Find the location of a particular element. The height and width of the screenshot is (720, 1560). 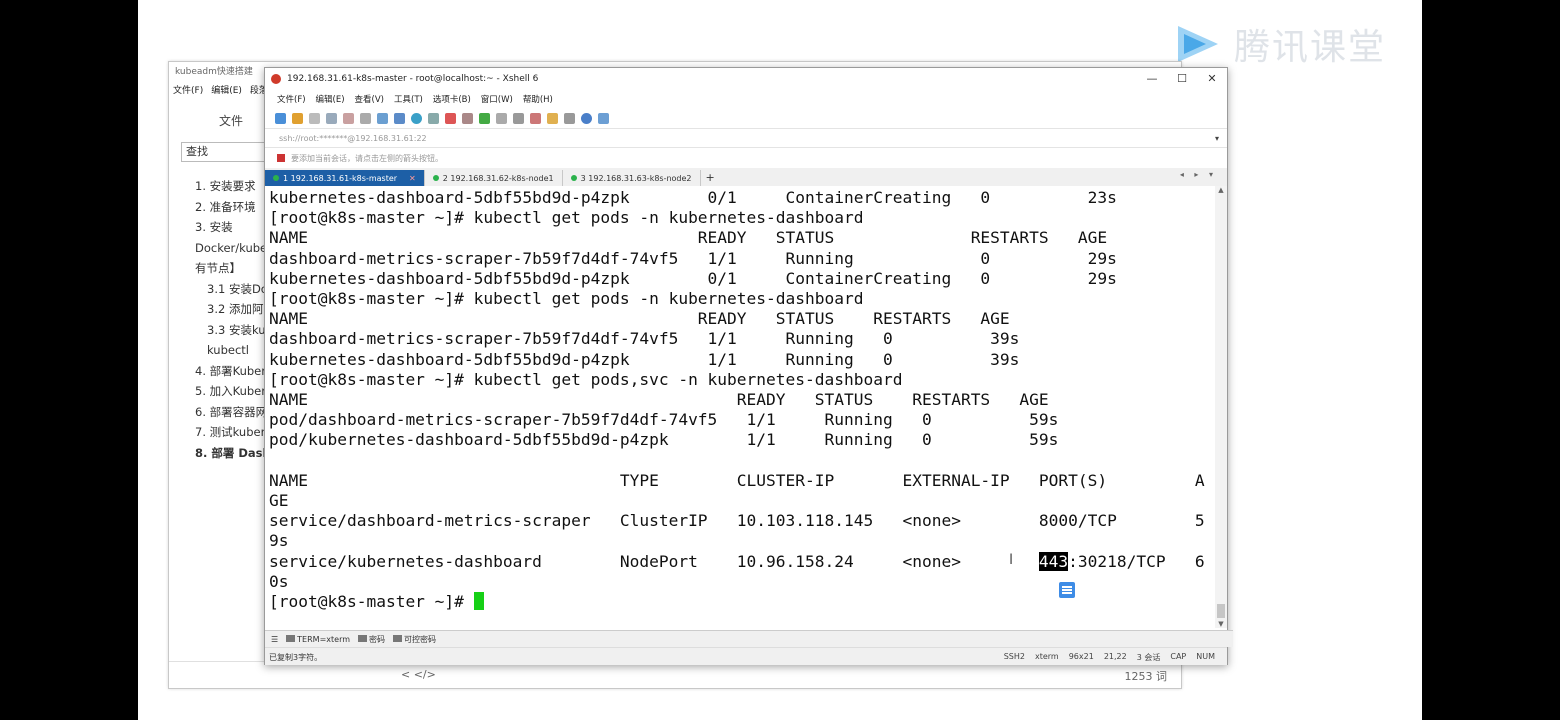

menu-tools: 工具(T) is located at coordinates (408, 99).